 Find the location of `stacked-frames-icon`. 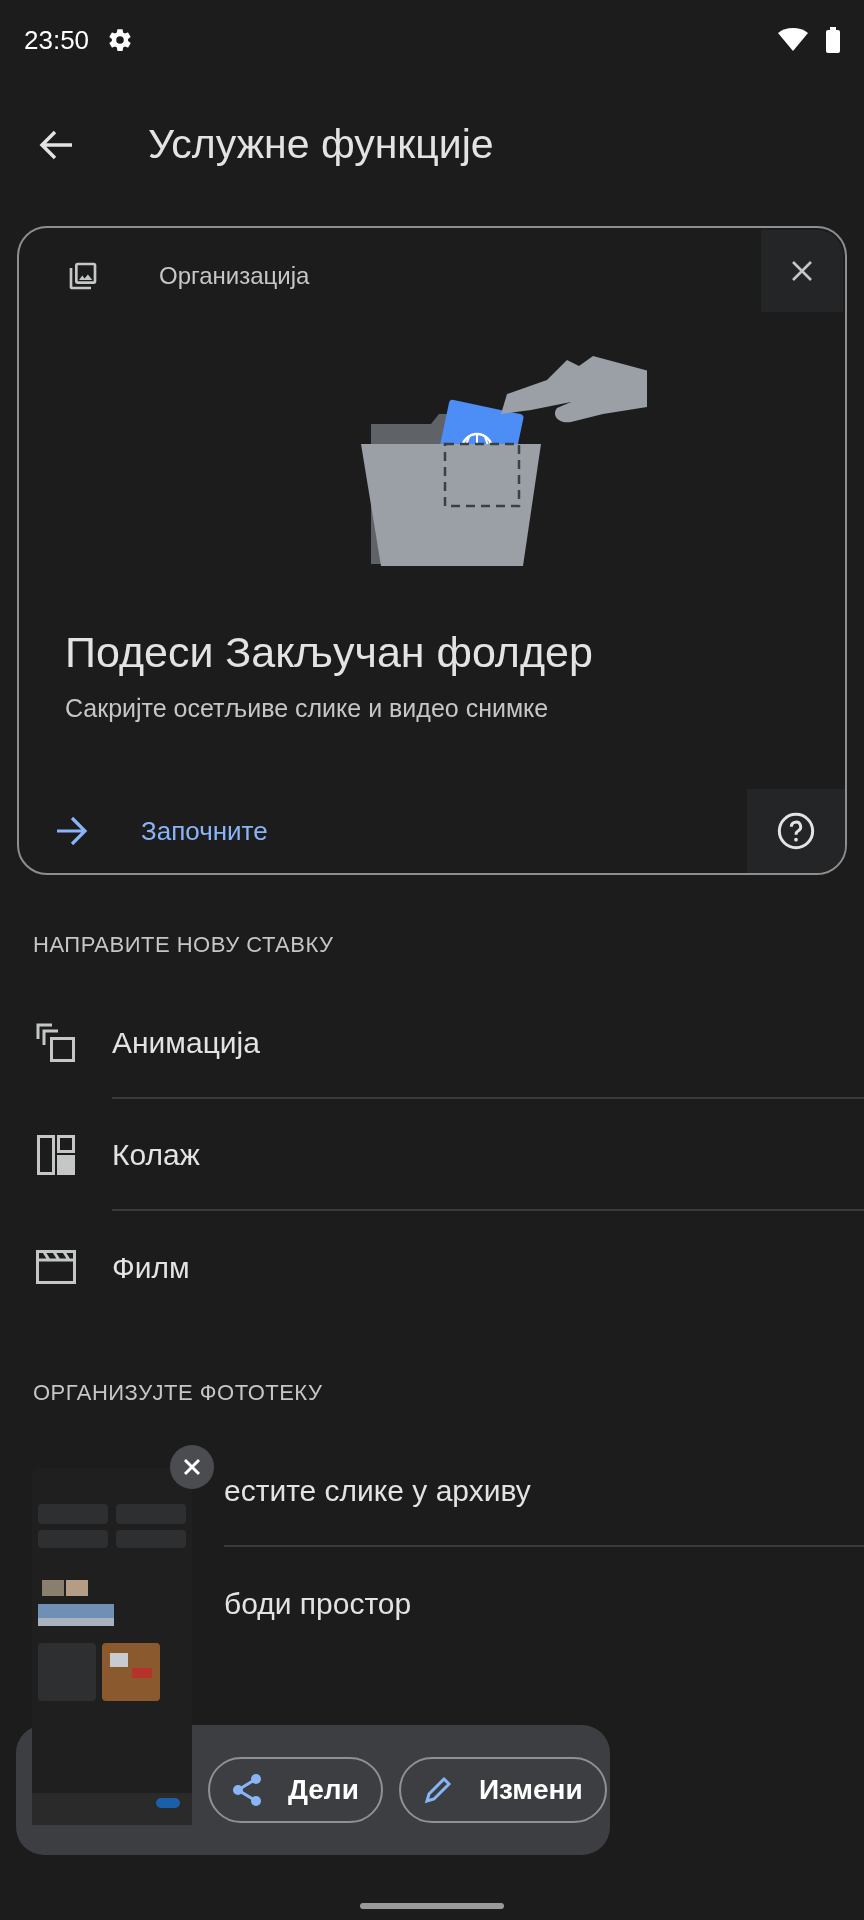

stacked-frames-icon is located at coordinates (56, 1043).